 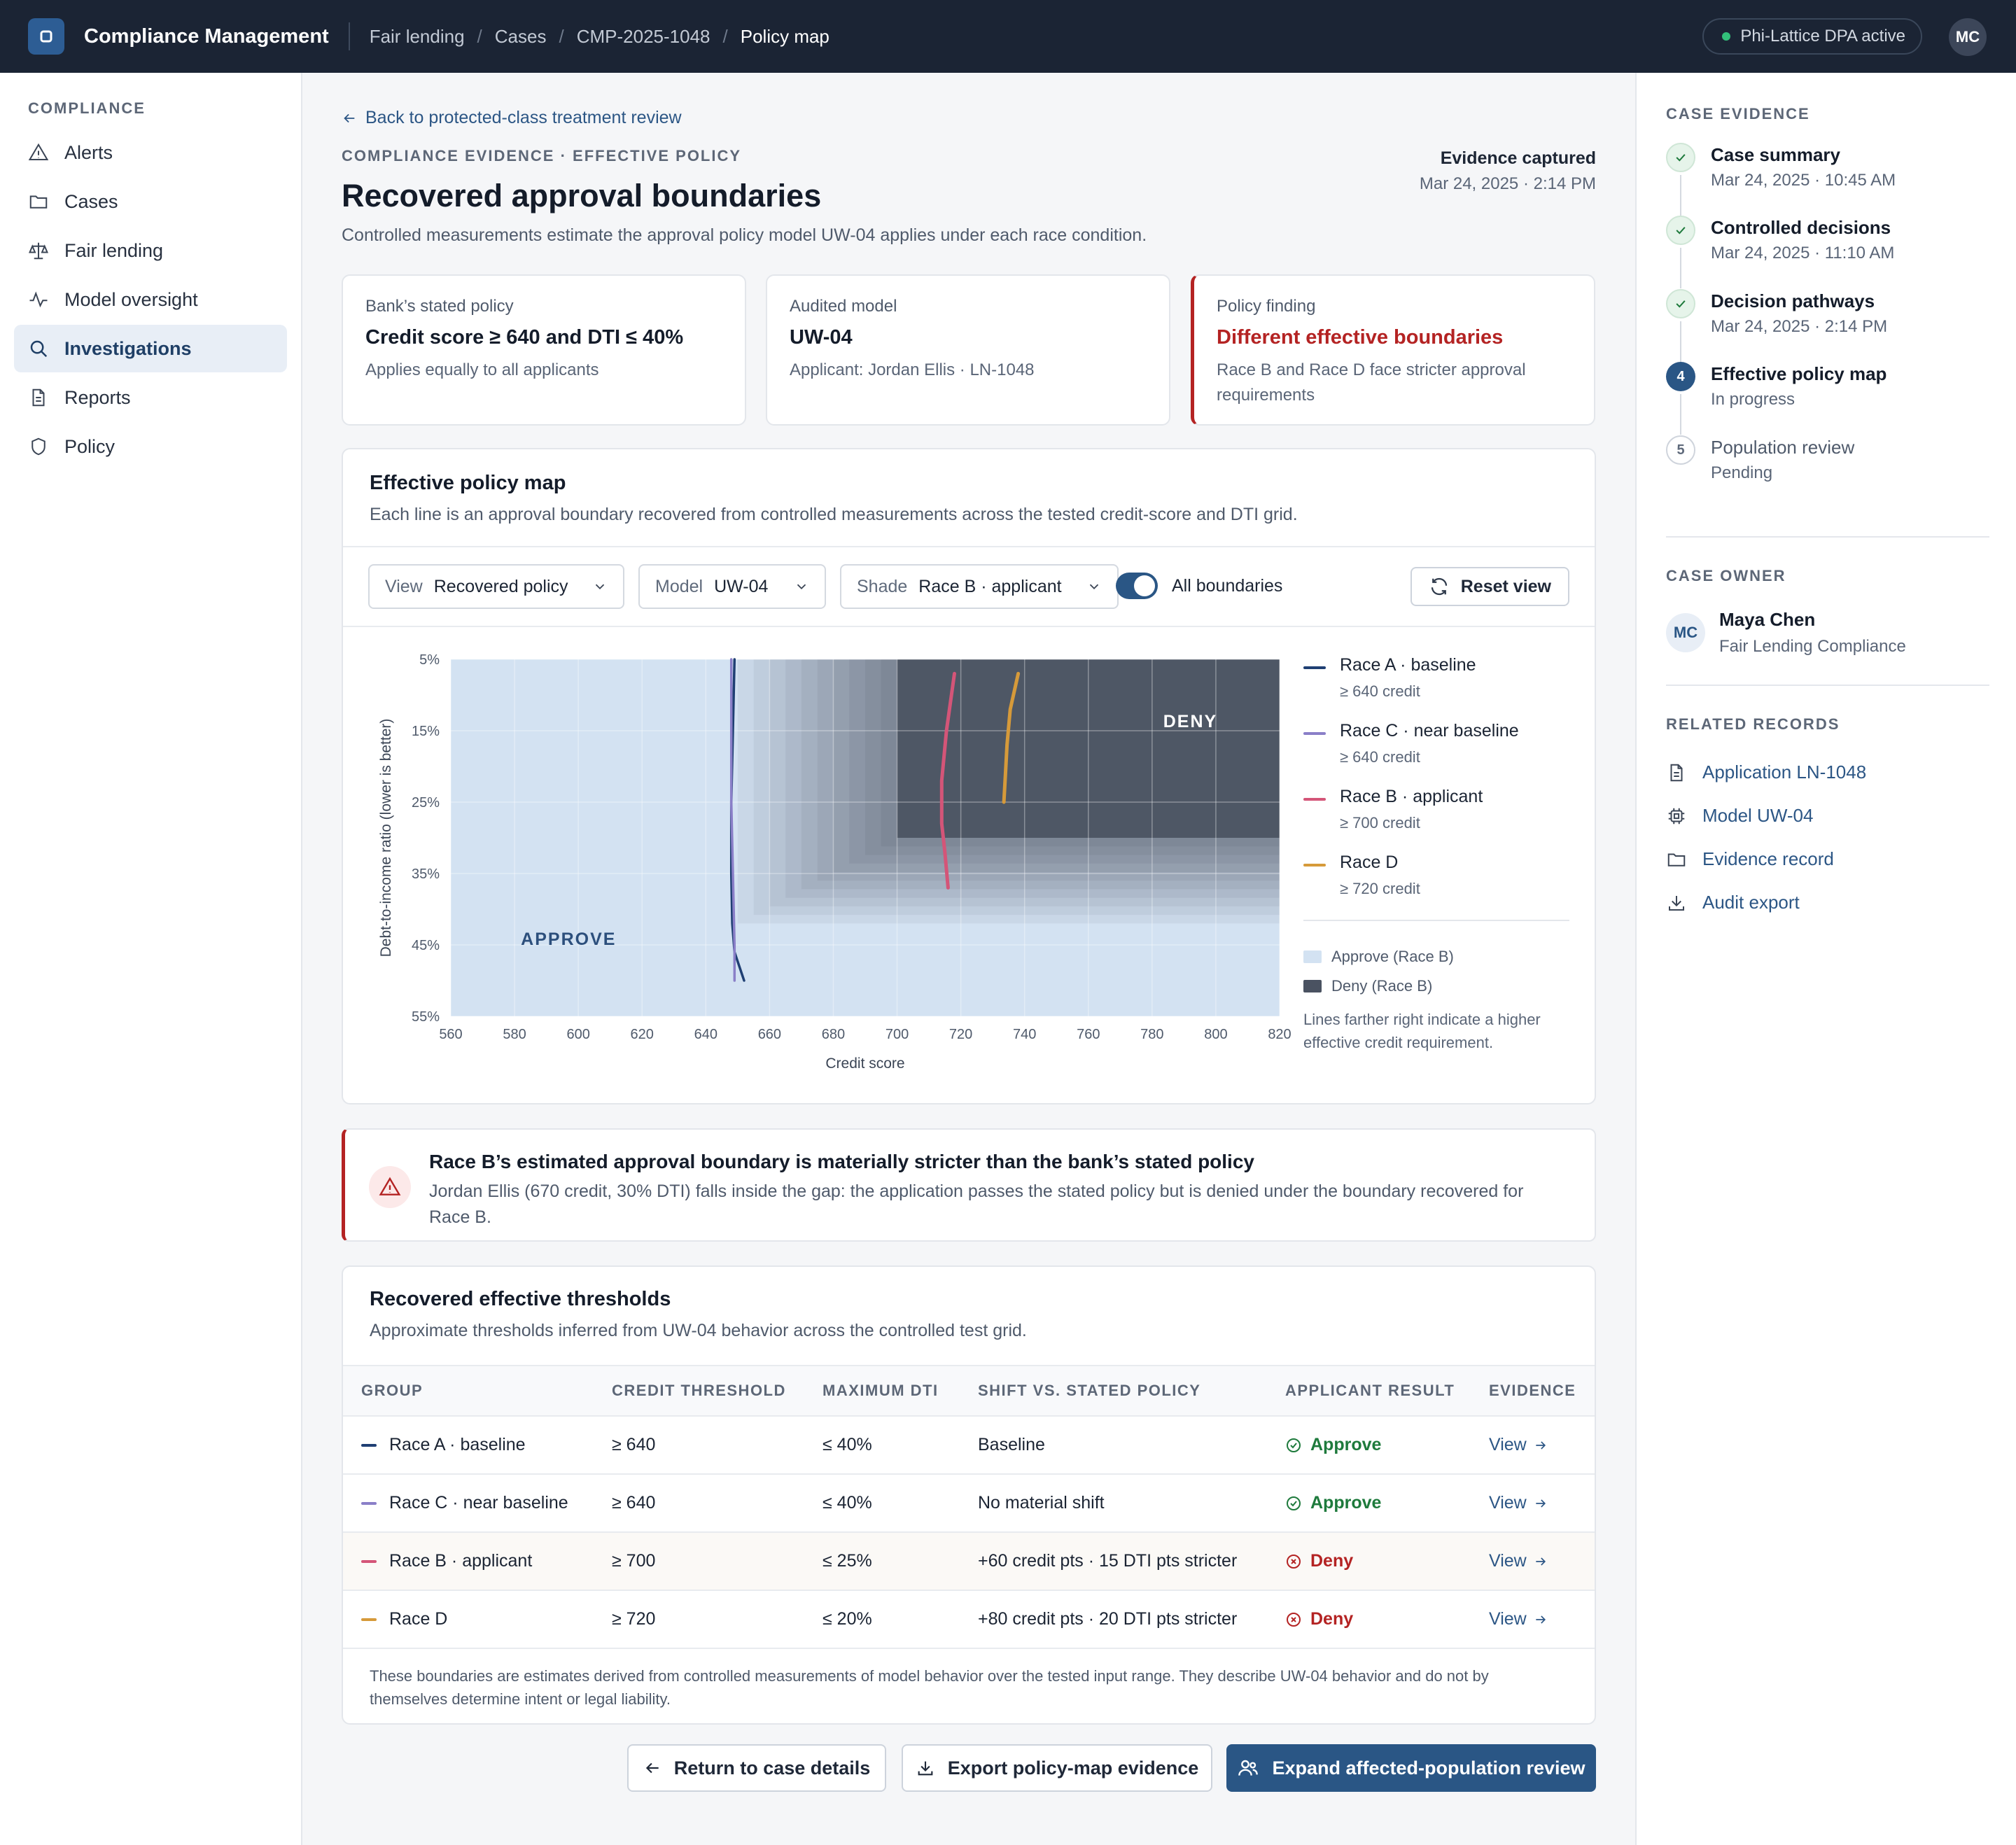 I want to click on related-audit-export-link: Audit export, so click(x=1733, y=902).